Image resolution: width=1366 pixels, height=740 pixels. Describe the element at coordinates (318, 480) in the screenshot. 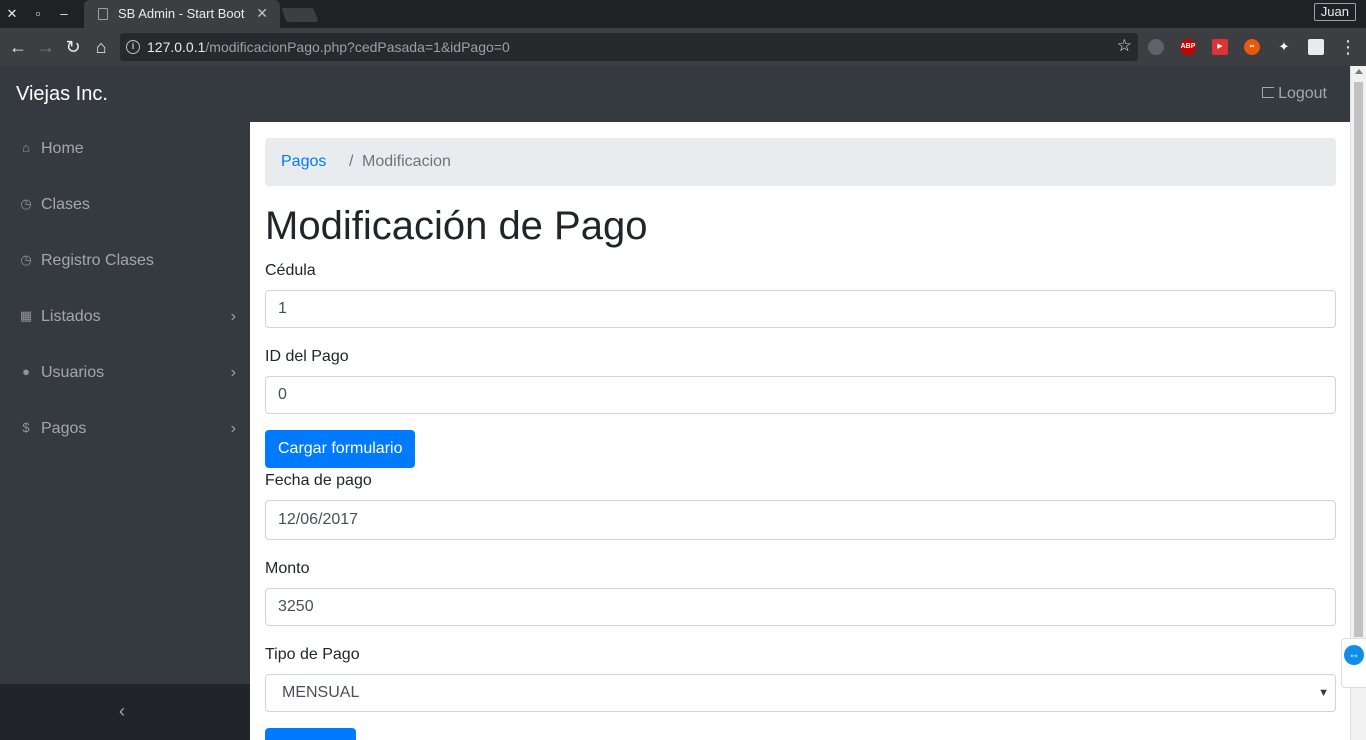

I see `fecha-label: Fecha de pago` at that location.